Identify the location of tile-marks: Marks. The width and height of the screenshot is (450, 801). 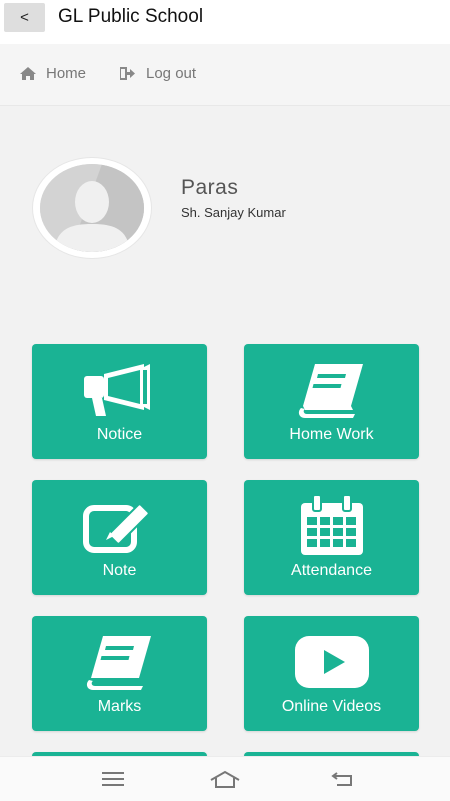
(119, 673).